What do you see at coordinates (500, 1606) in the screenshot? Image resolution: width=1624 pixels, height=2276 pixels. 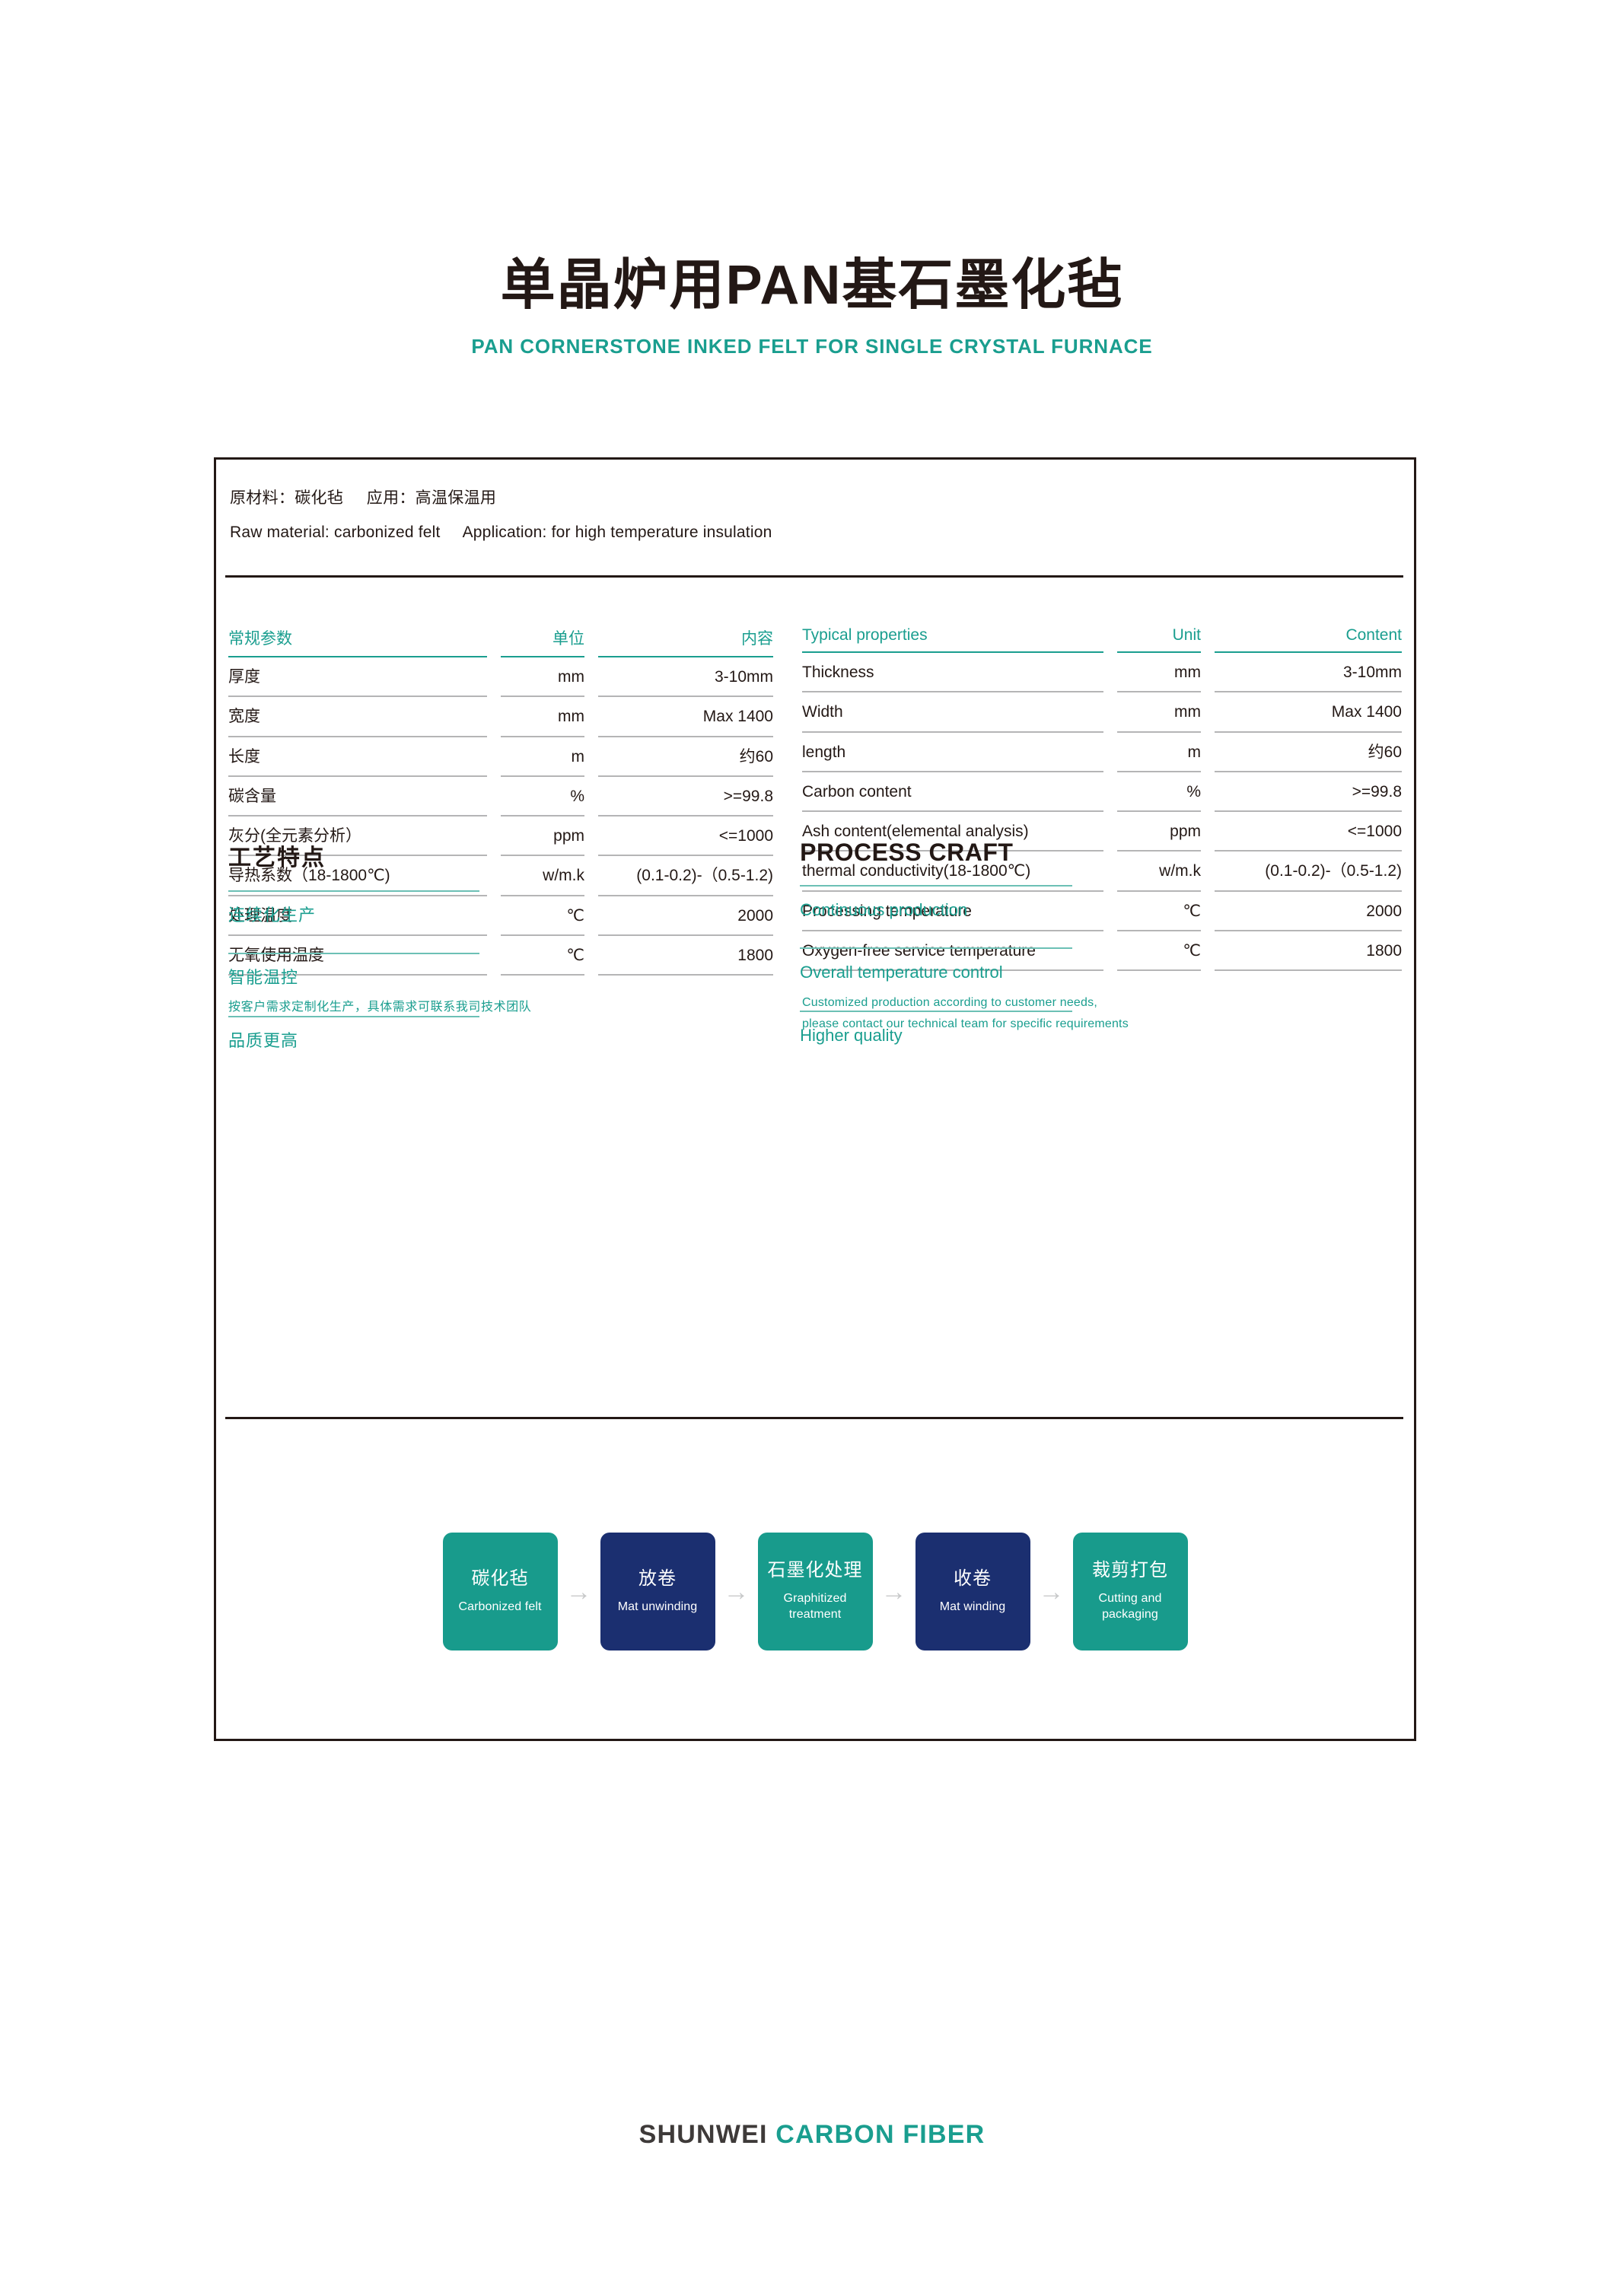 I see `flow-step-label-en: Carbonized felt` at bounding box center [500, 1606].